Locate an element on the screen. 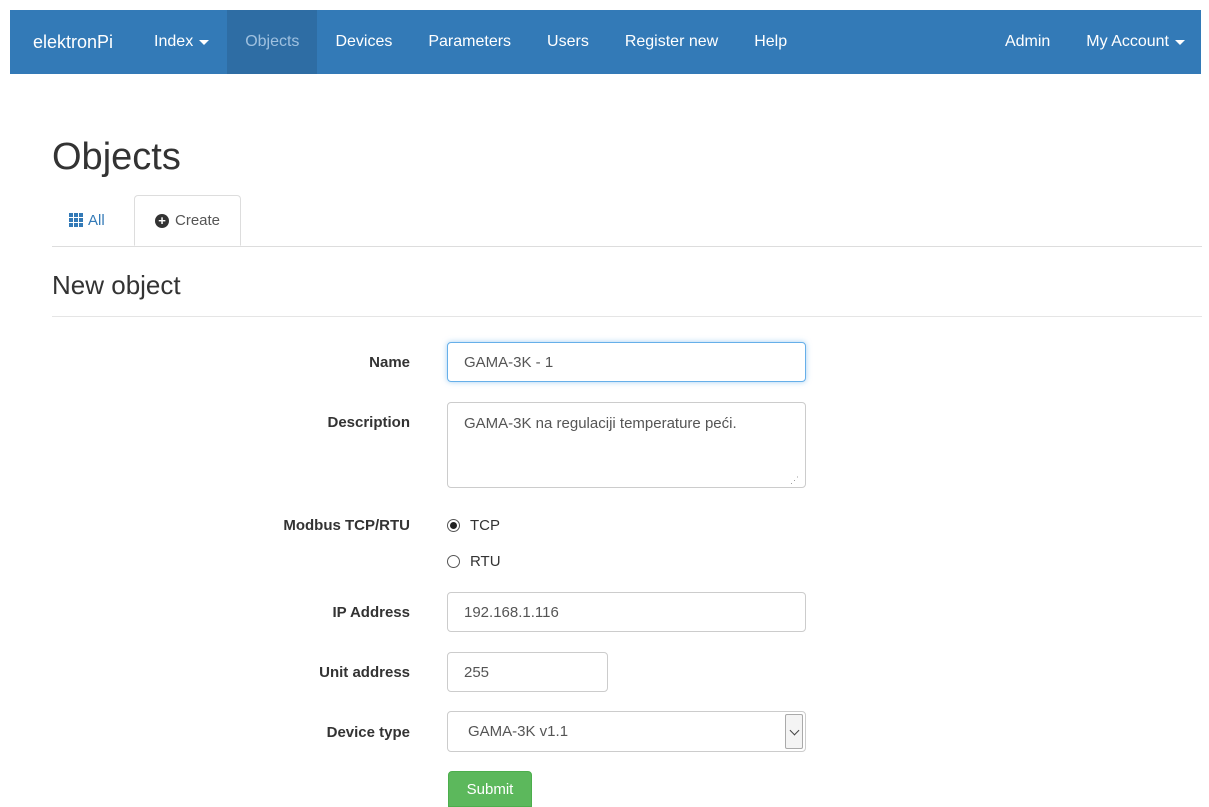 The height and width of the screenshot is (807, 1209). radio-rtu: RTU is located at coordinates (474, 561).